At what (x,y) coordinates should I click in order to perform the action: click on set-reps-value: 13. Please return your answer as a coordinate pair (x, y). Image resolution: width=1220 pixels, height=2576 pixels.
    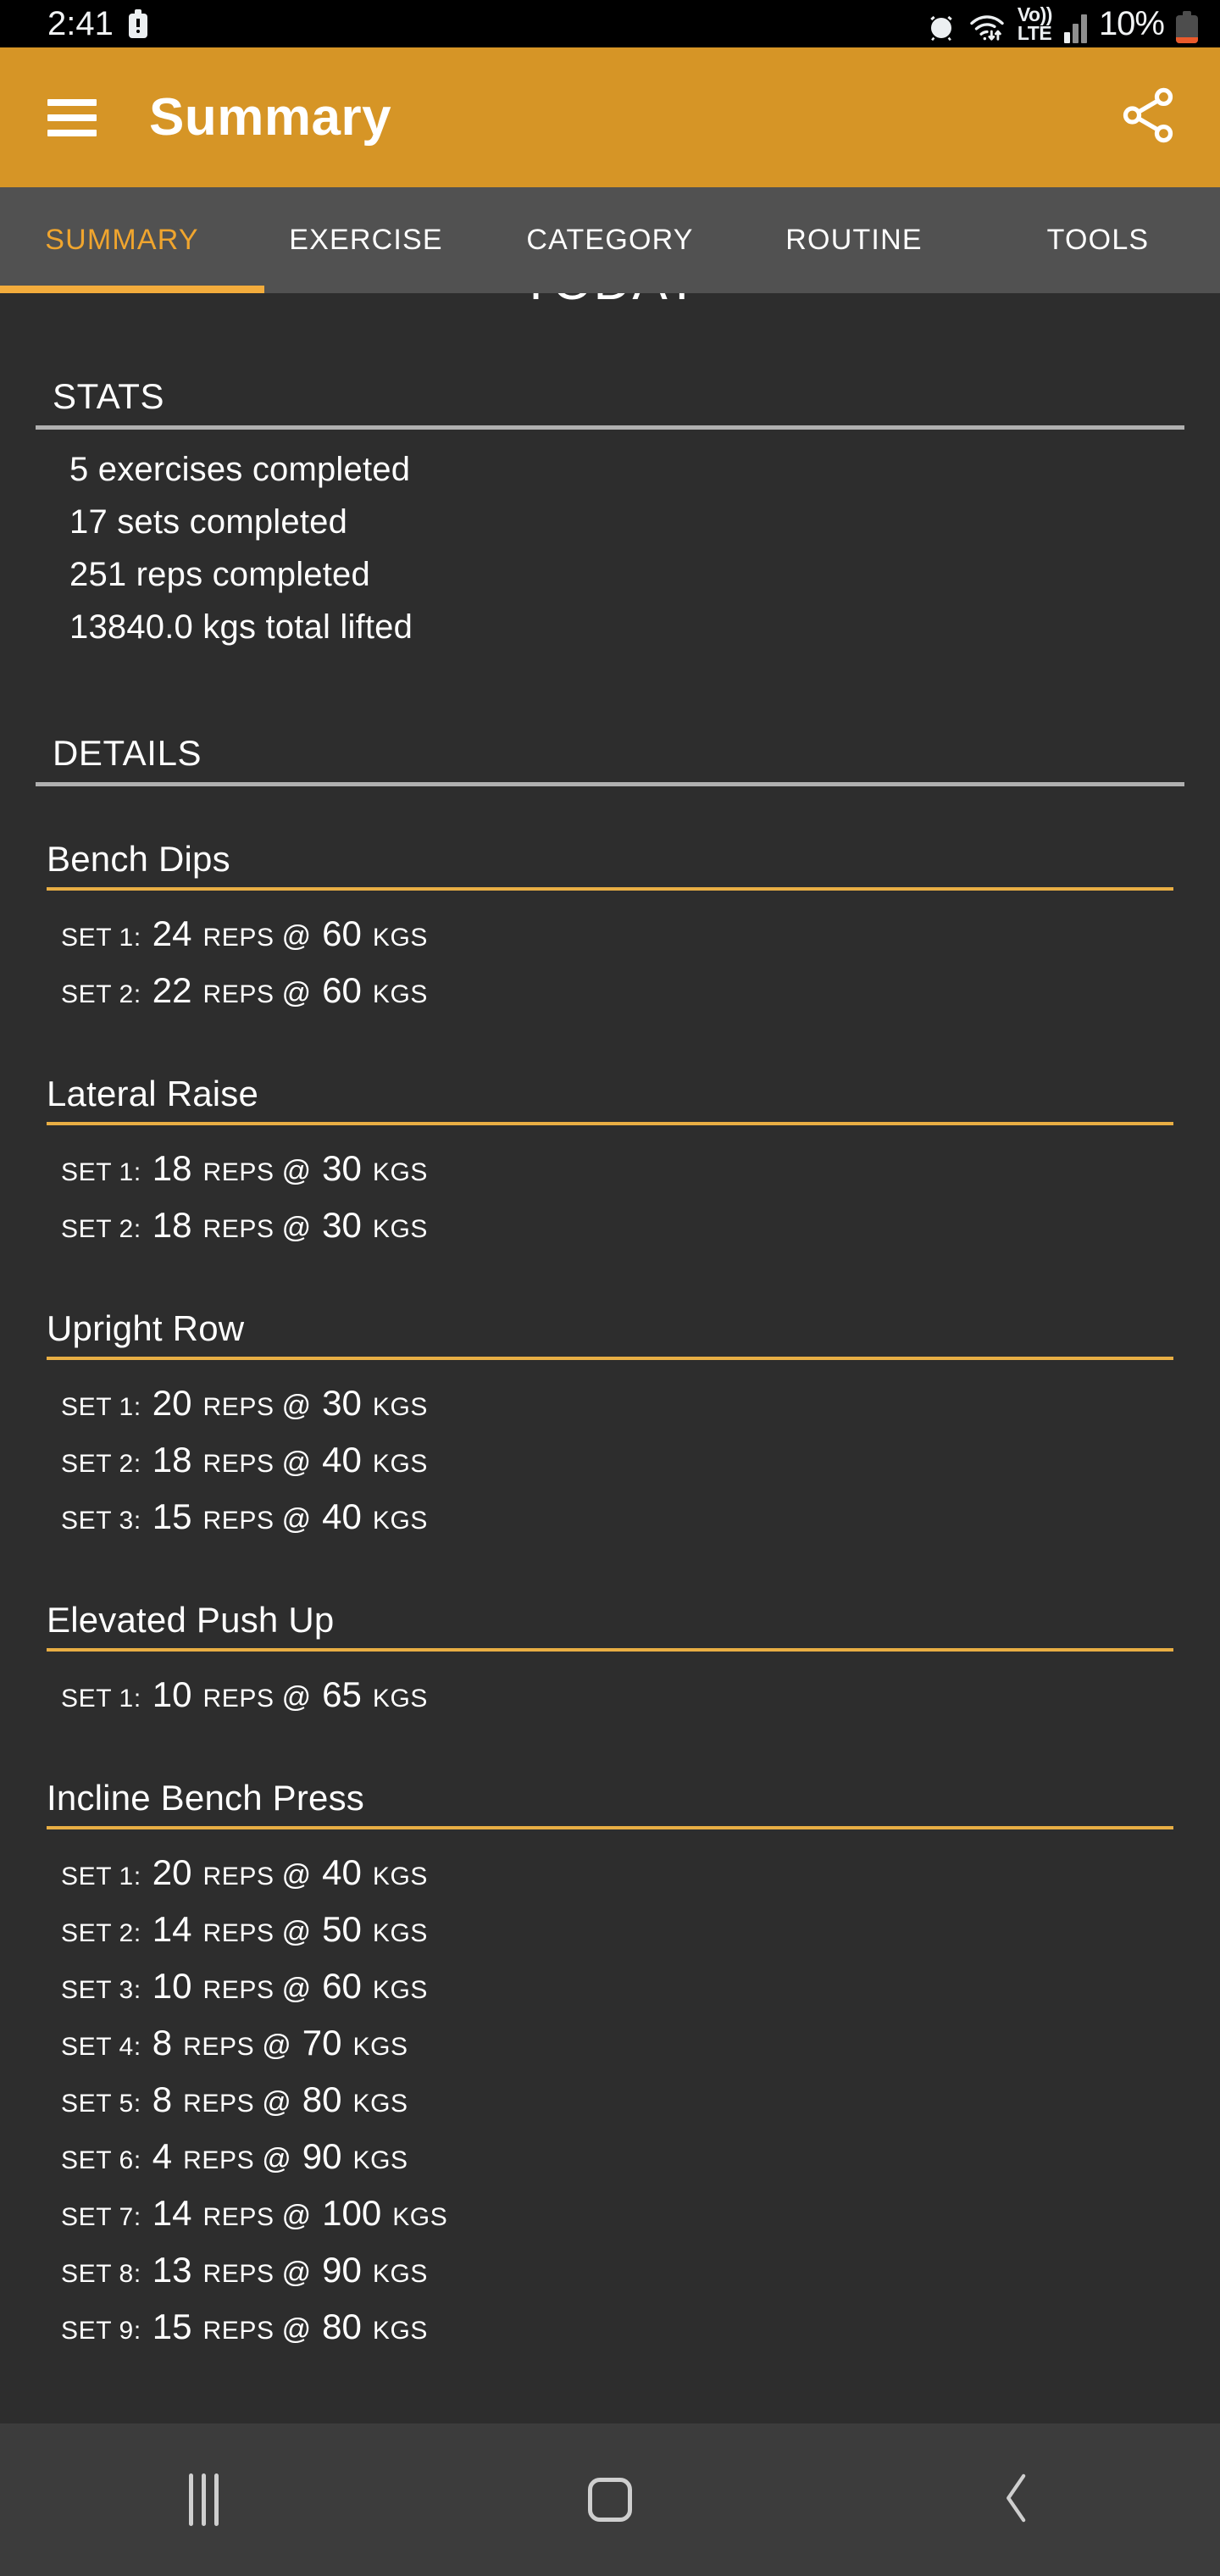
    Looking at the image, I should click on (172, 2270).